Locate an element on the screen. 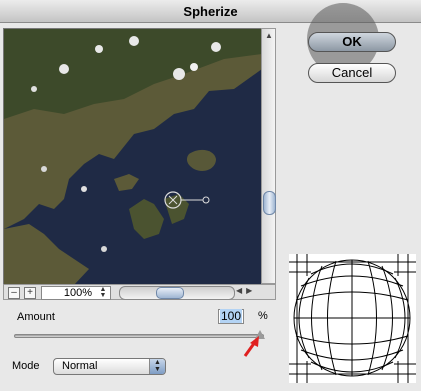  red-arrow-icon is located at coordinates (251, 346).